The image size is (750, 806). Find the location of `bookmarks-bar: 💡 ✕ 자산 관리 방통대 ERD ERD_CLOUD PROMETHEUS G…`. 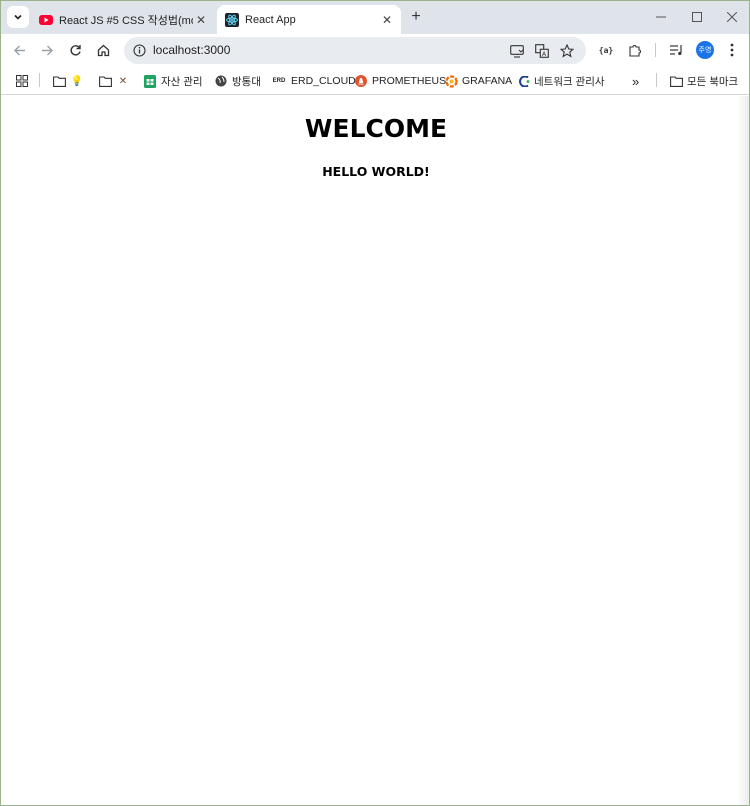

bookmarks-bar: 💡 ✕ 자산 관리 방통대 ERD ERD_CLOUD PROMETHEUS G… is located at coordinates (375, 81).